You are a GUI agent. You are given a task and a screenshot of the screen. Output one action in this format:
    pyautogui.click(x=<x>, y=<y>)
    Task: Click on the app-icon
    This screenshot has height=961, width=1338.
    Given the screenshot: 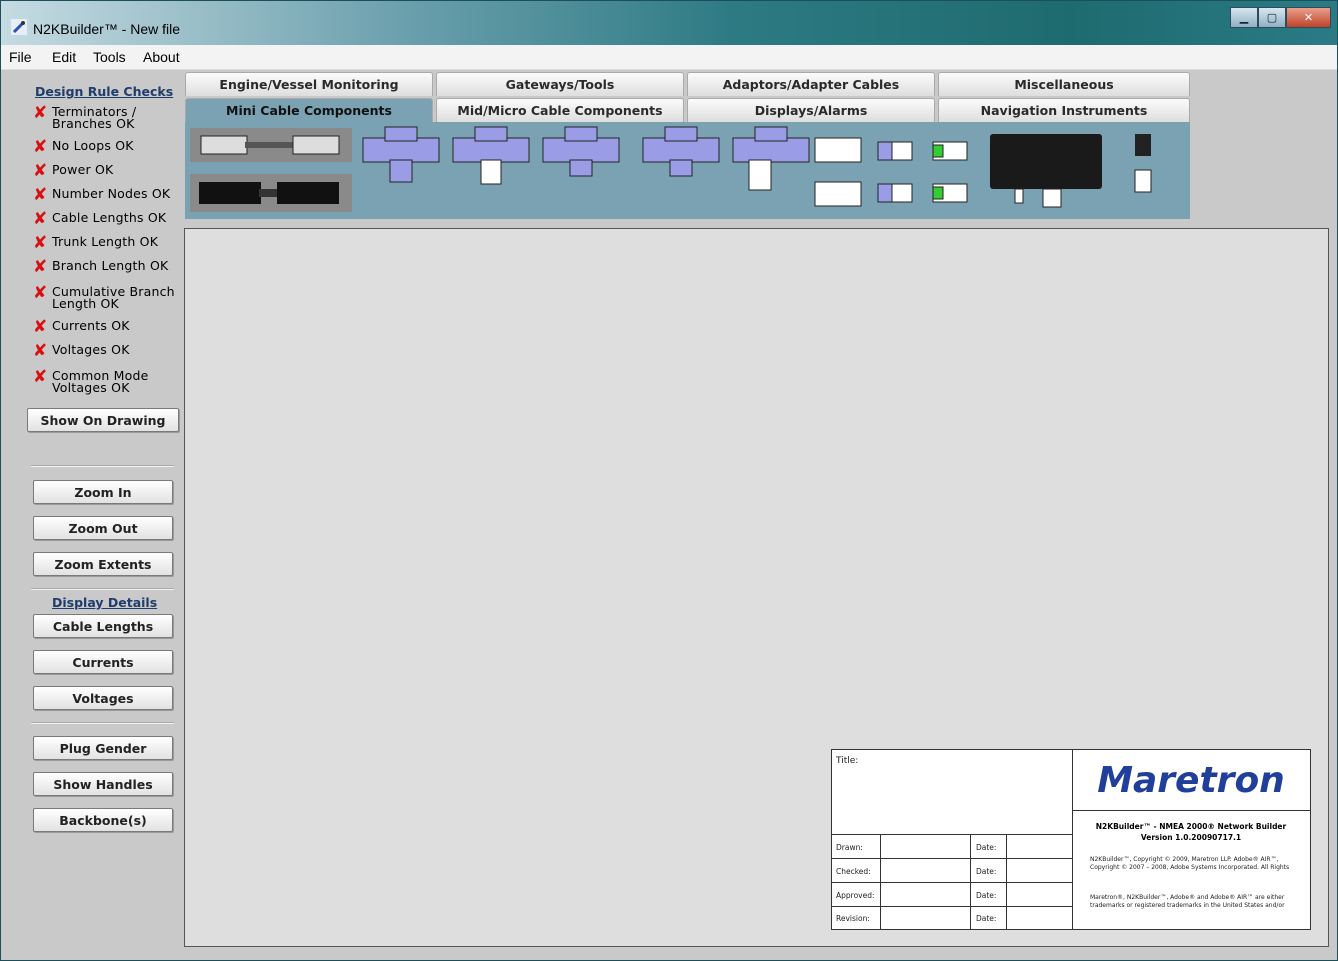 What is the action you would take?
    pyautogui.click(x=19, y=27)
    